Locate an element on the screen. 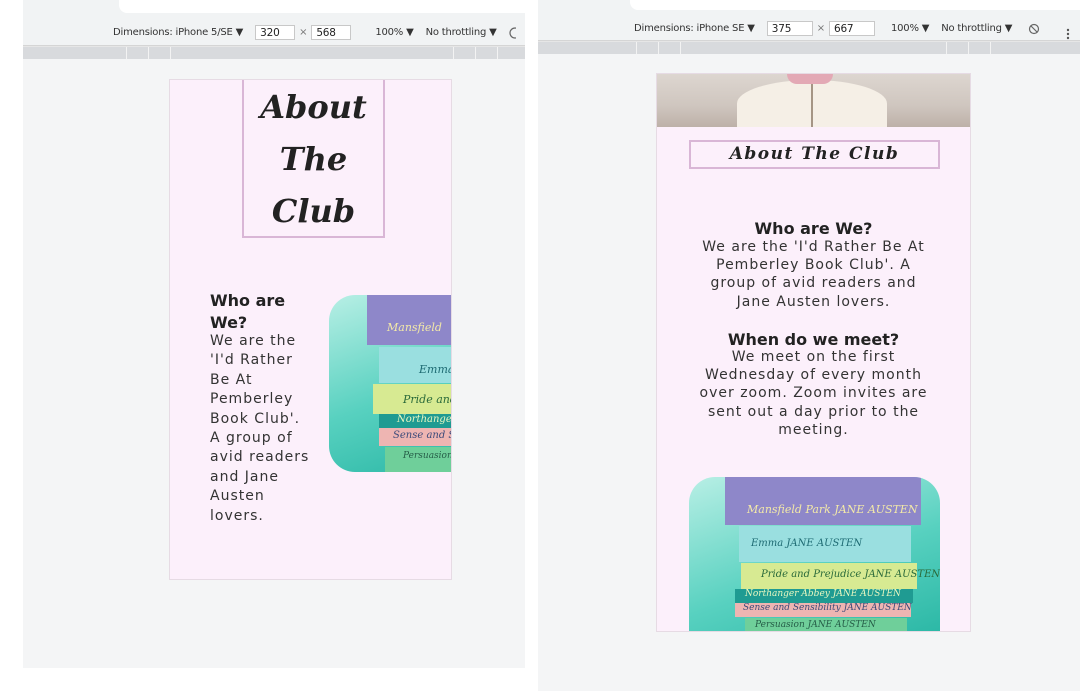 The image size is (1080, 691). left-device-select: Dimensions: iPhone 5/SE ▼ is located at coordinates (178, 32).